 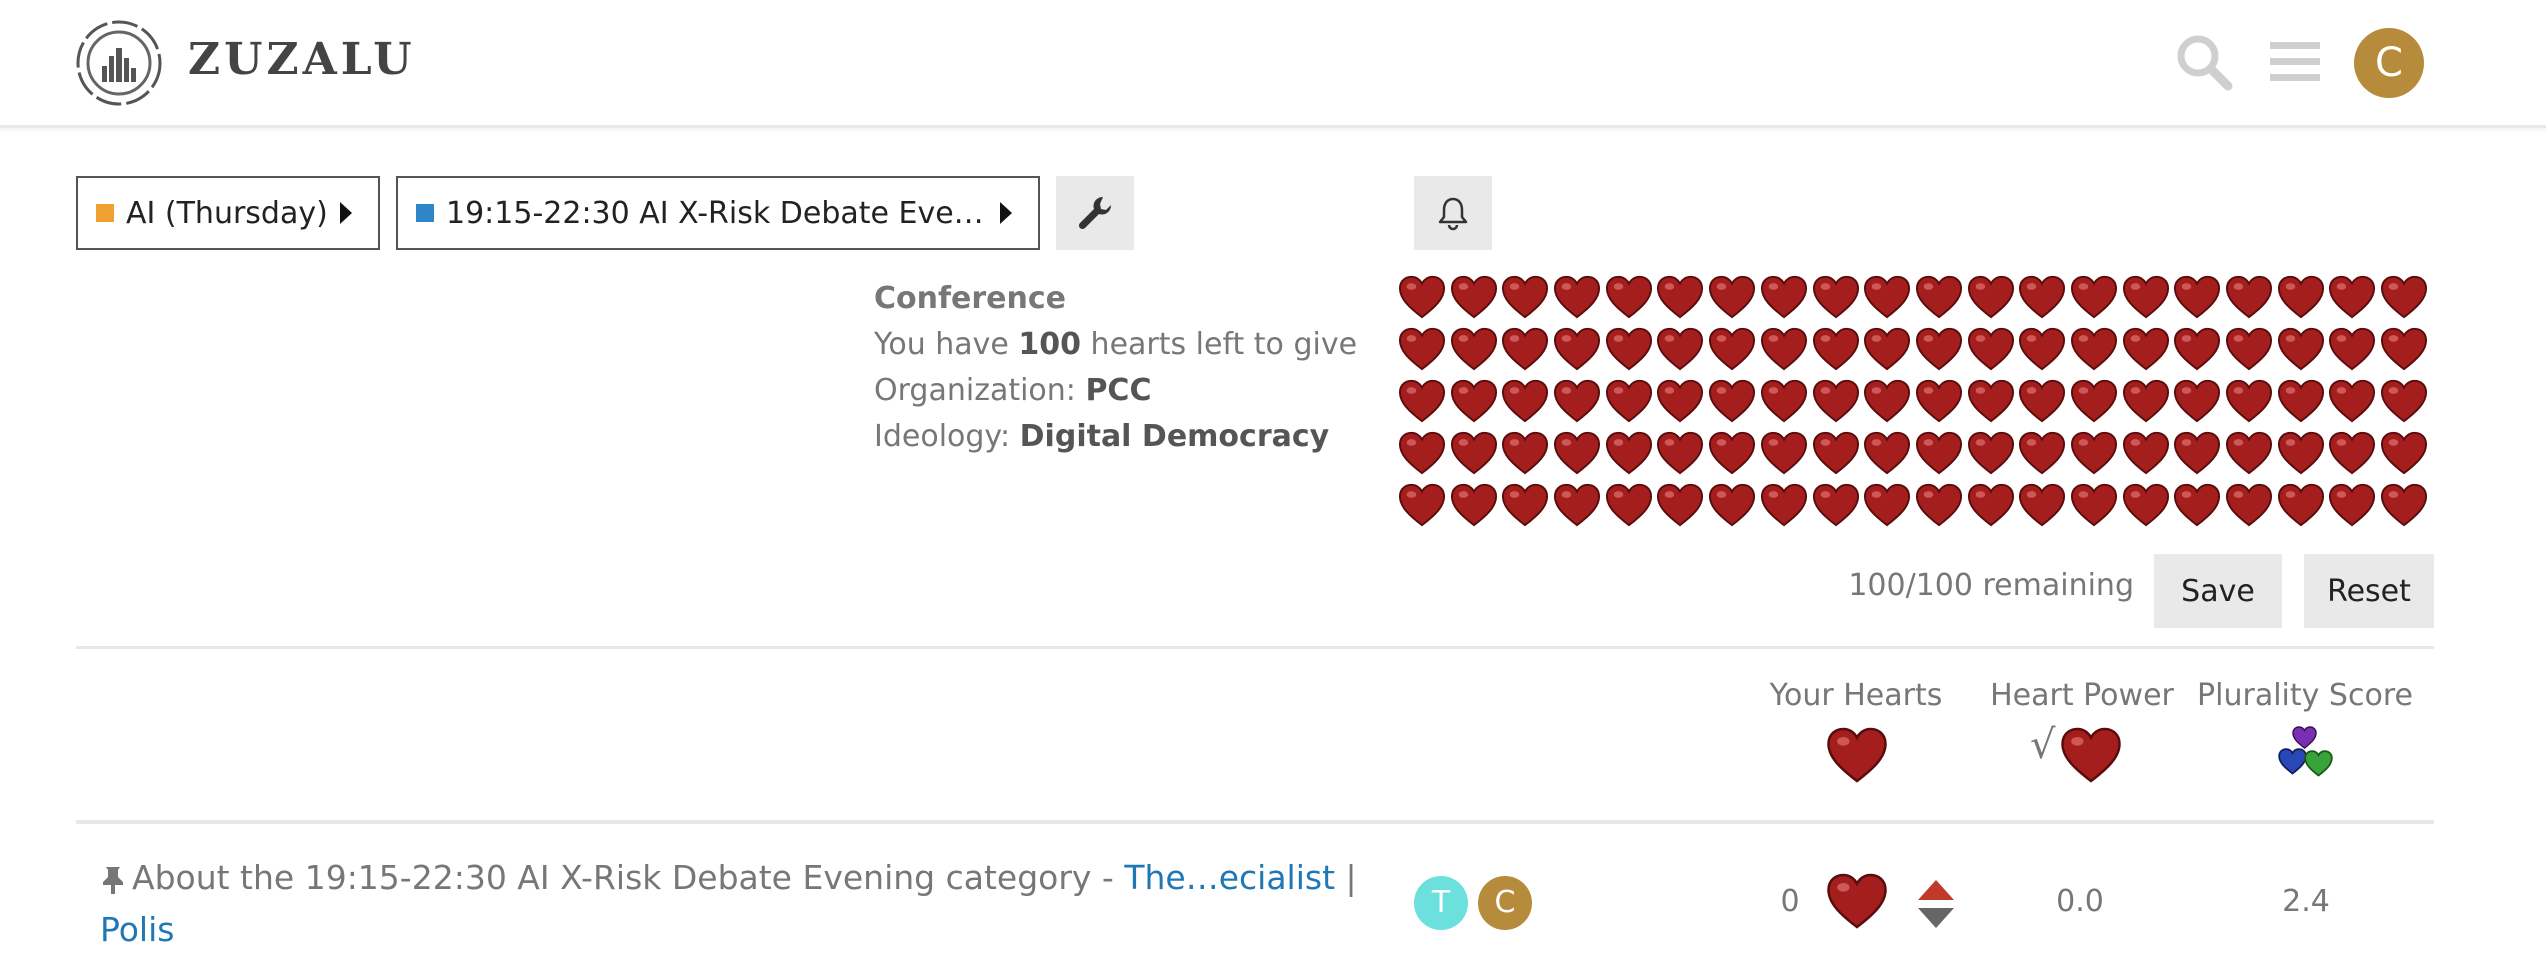 What do you see at coordinates (2369, 591) in the screenshot?
I see `reset-button: Reset` at bounding box center [2369, 591].